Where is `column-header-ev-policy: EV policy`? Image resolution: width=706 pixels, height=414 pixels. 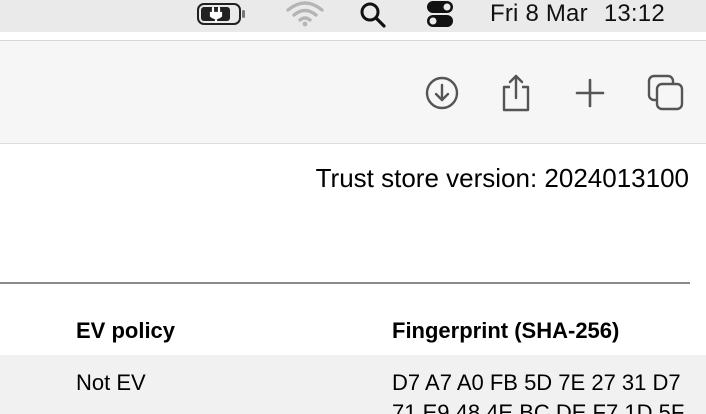
column-header-ev-policy: EV policy is located at coordinates (126, 330).